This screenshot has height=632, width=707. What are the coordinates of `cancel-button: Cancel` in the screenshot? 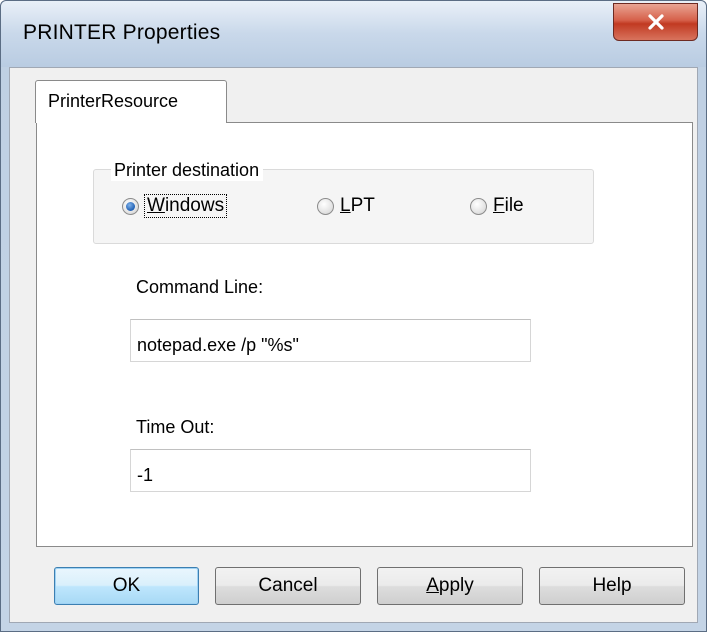 It's located at (288, 586).